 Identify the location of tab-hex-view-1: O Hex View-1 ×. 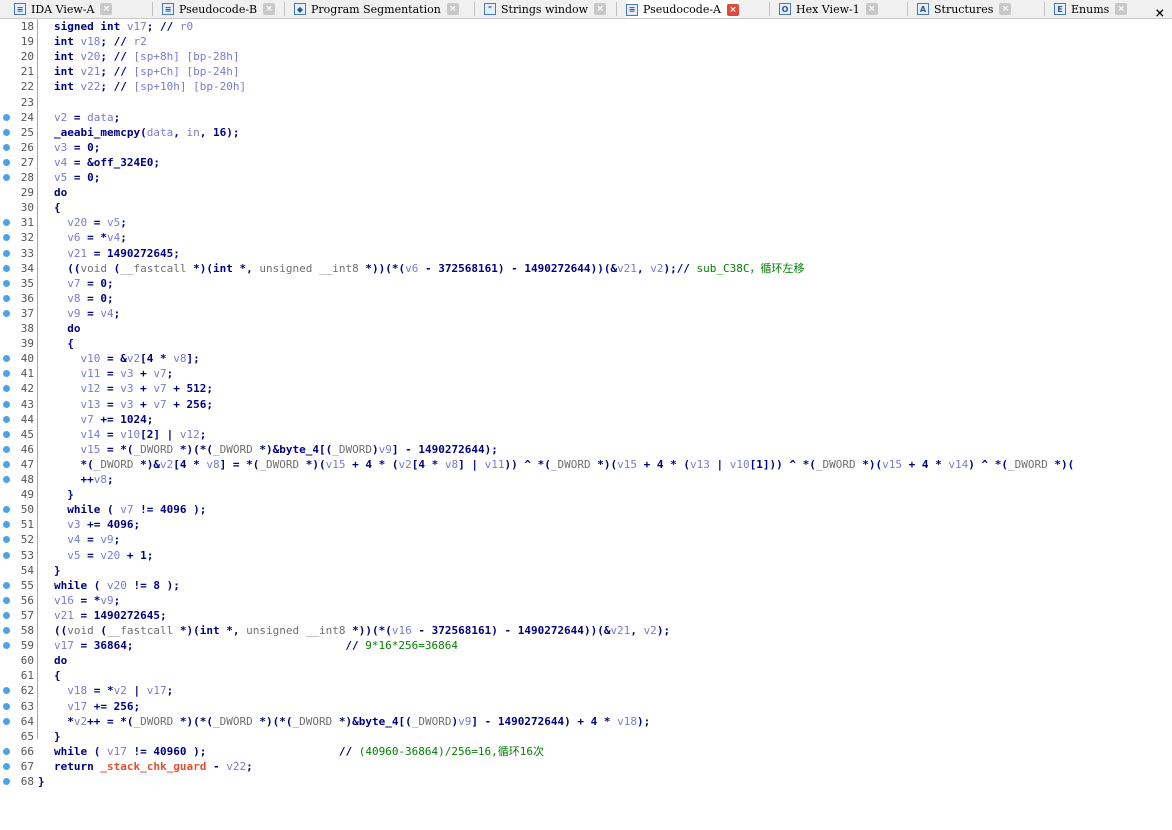
(828, 9).